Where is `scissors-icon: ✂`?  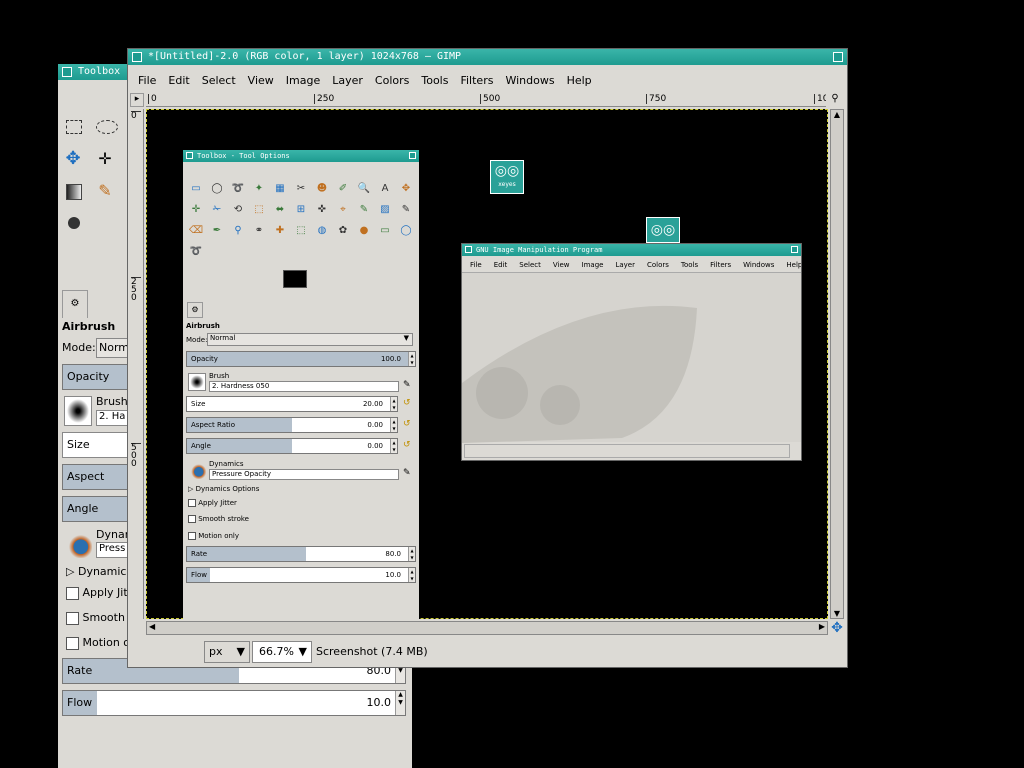 scissors-icon: ✂ is located at coordinates (301, 189).